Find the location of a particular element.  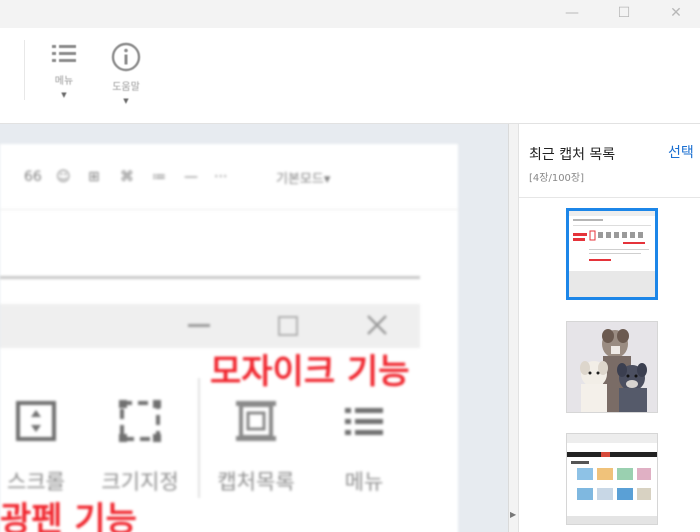

panel-header: 최근 캡처 목록 [4장/100장] 선택 is located at coordinates (609, 161).